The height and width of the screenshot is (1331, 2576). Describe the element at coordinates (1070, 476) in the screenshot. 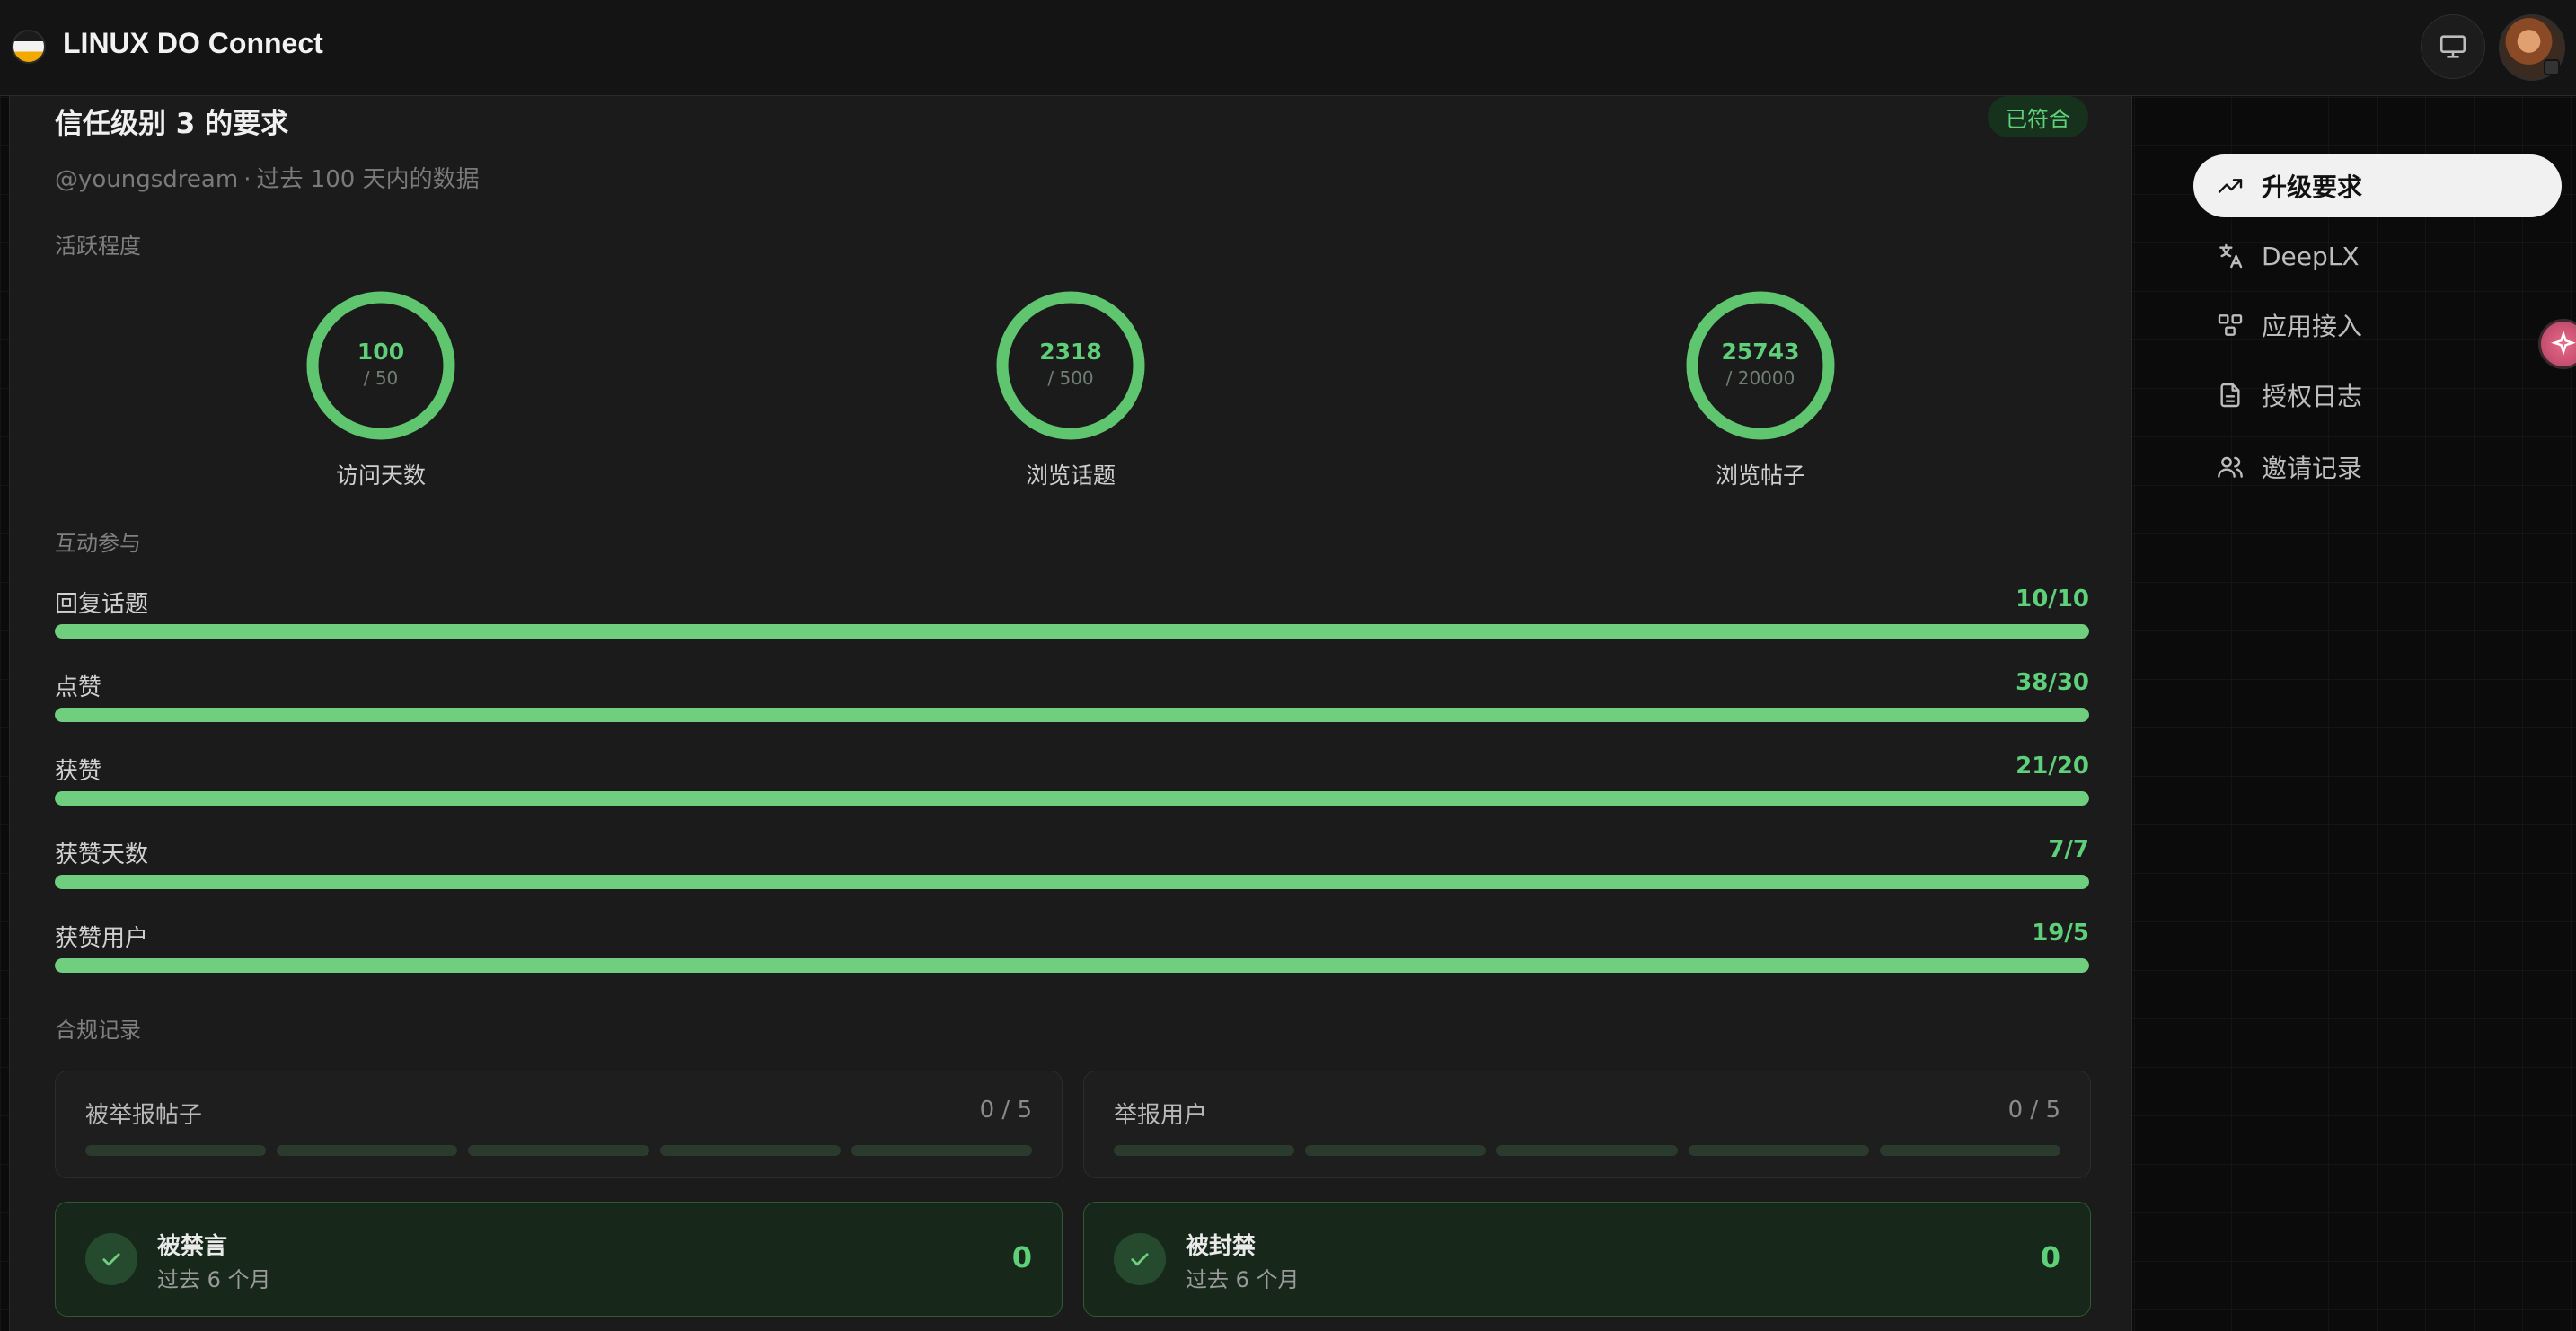

I see `ring-label: 浏览话题` at that location.